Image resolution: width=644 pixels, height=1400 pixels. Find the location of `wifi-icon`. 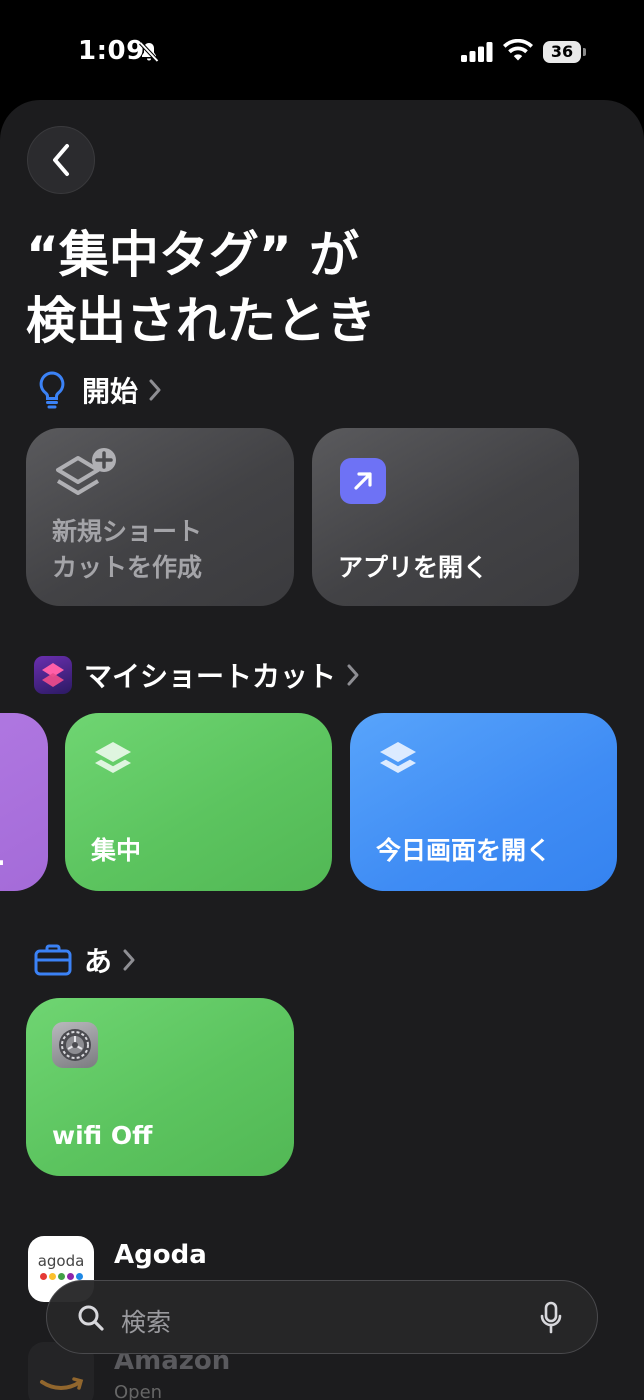

wifi-icon is located at coordinates (518, 50).